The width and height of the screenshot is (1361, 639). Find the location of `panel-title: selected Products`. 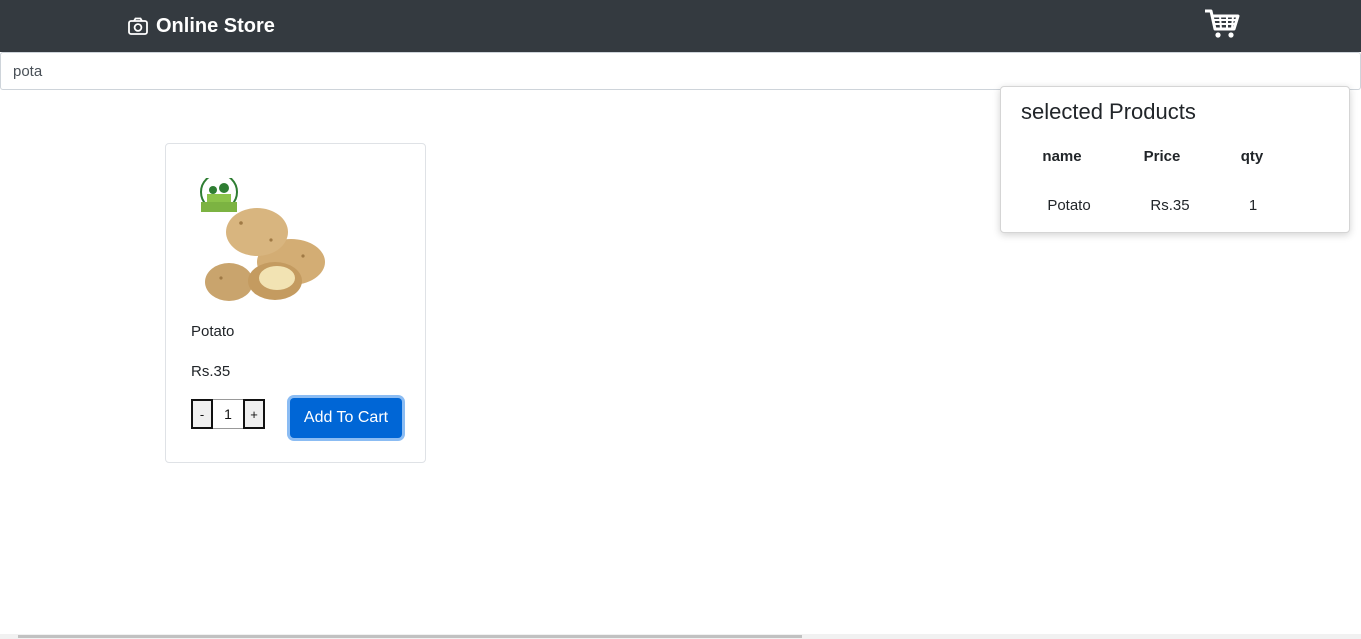

panel-title: selected Products is located at coordinates (1108, 111).